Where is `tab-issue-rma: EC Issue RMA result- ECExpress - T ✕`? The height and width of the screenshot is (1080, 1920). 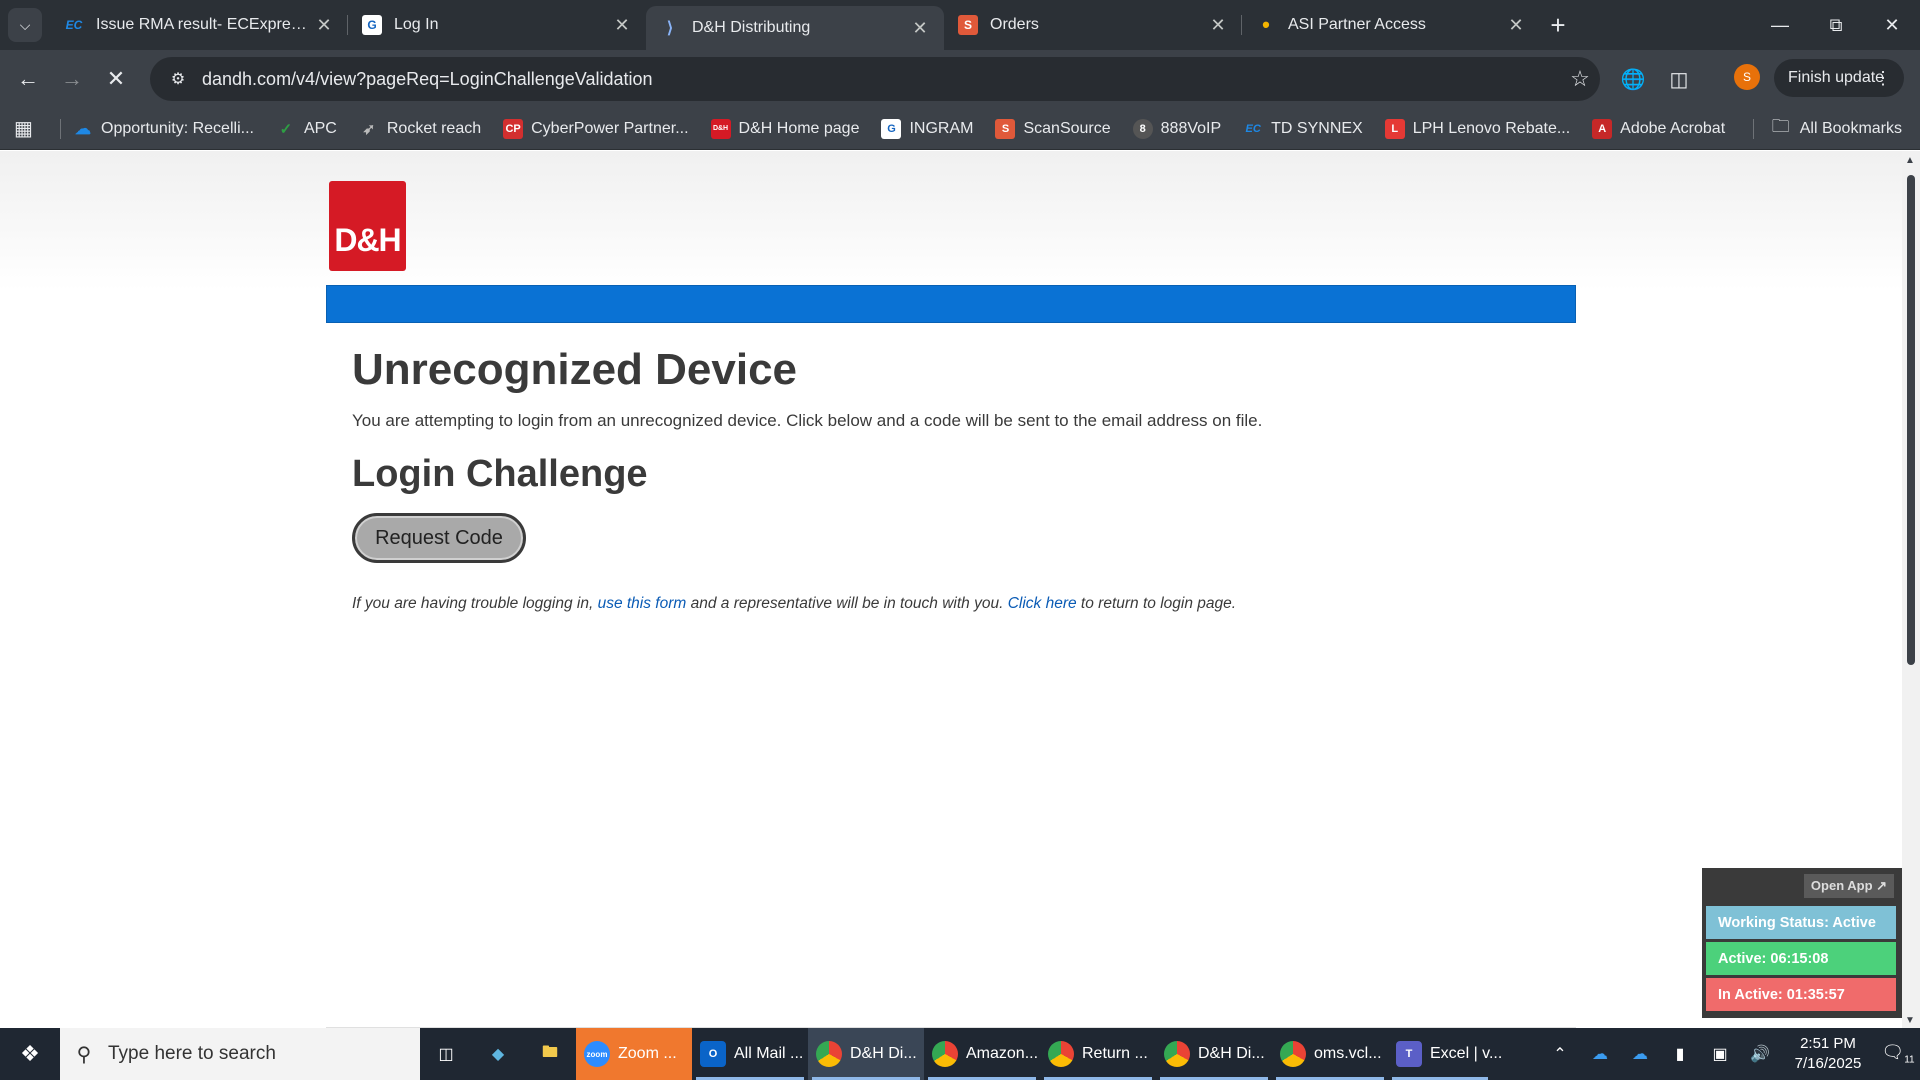 tab-issue-rma: EC Issue RMA result- ECExpress - T ✕ is located at coordinates (199, 25).